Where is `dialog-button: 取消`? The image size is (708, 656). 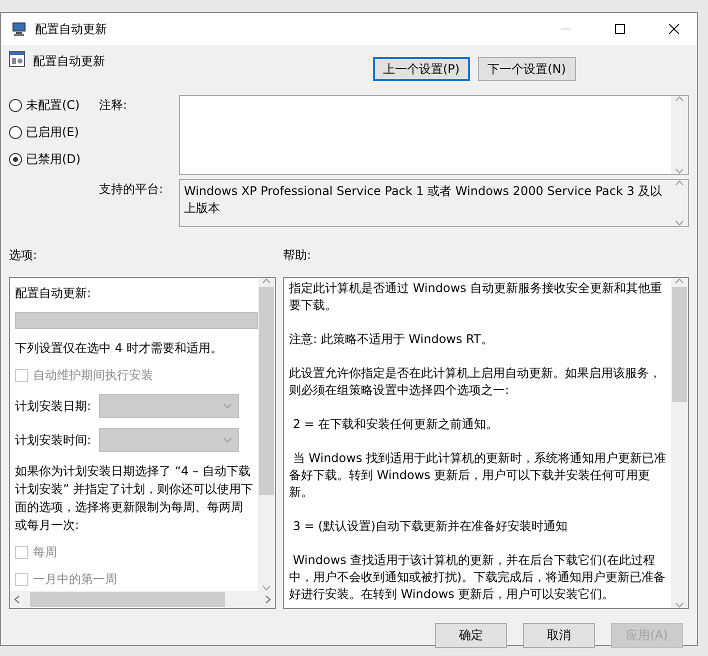 dialog-button: 取消 is located at coordinates (559, 635).